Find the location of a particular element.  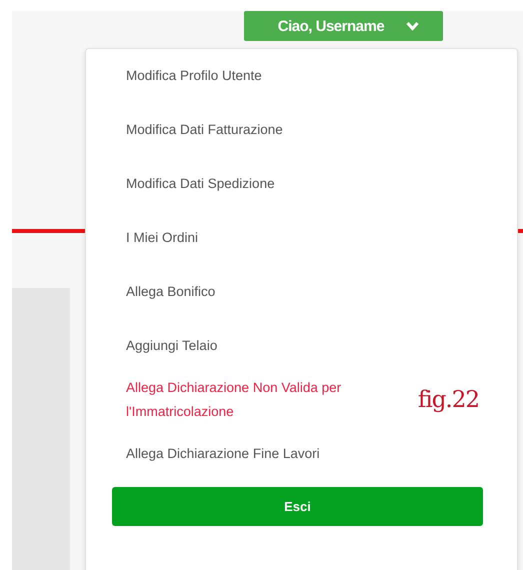

menu-item: Aggiungi Telaio is located at coordinates (172, 346).